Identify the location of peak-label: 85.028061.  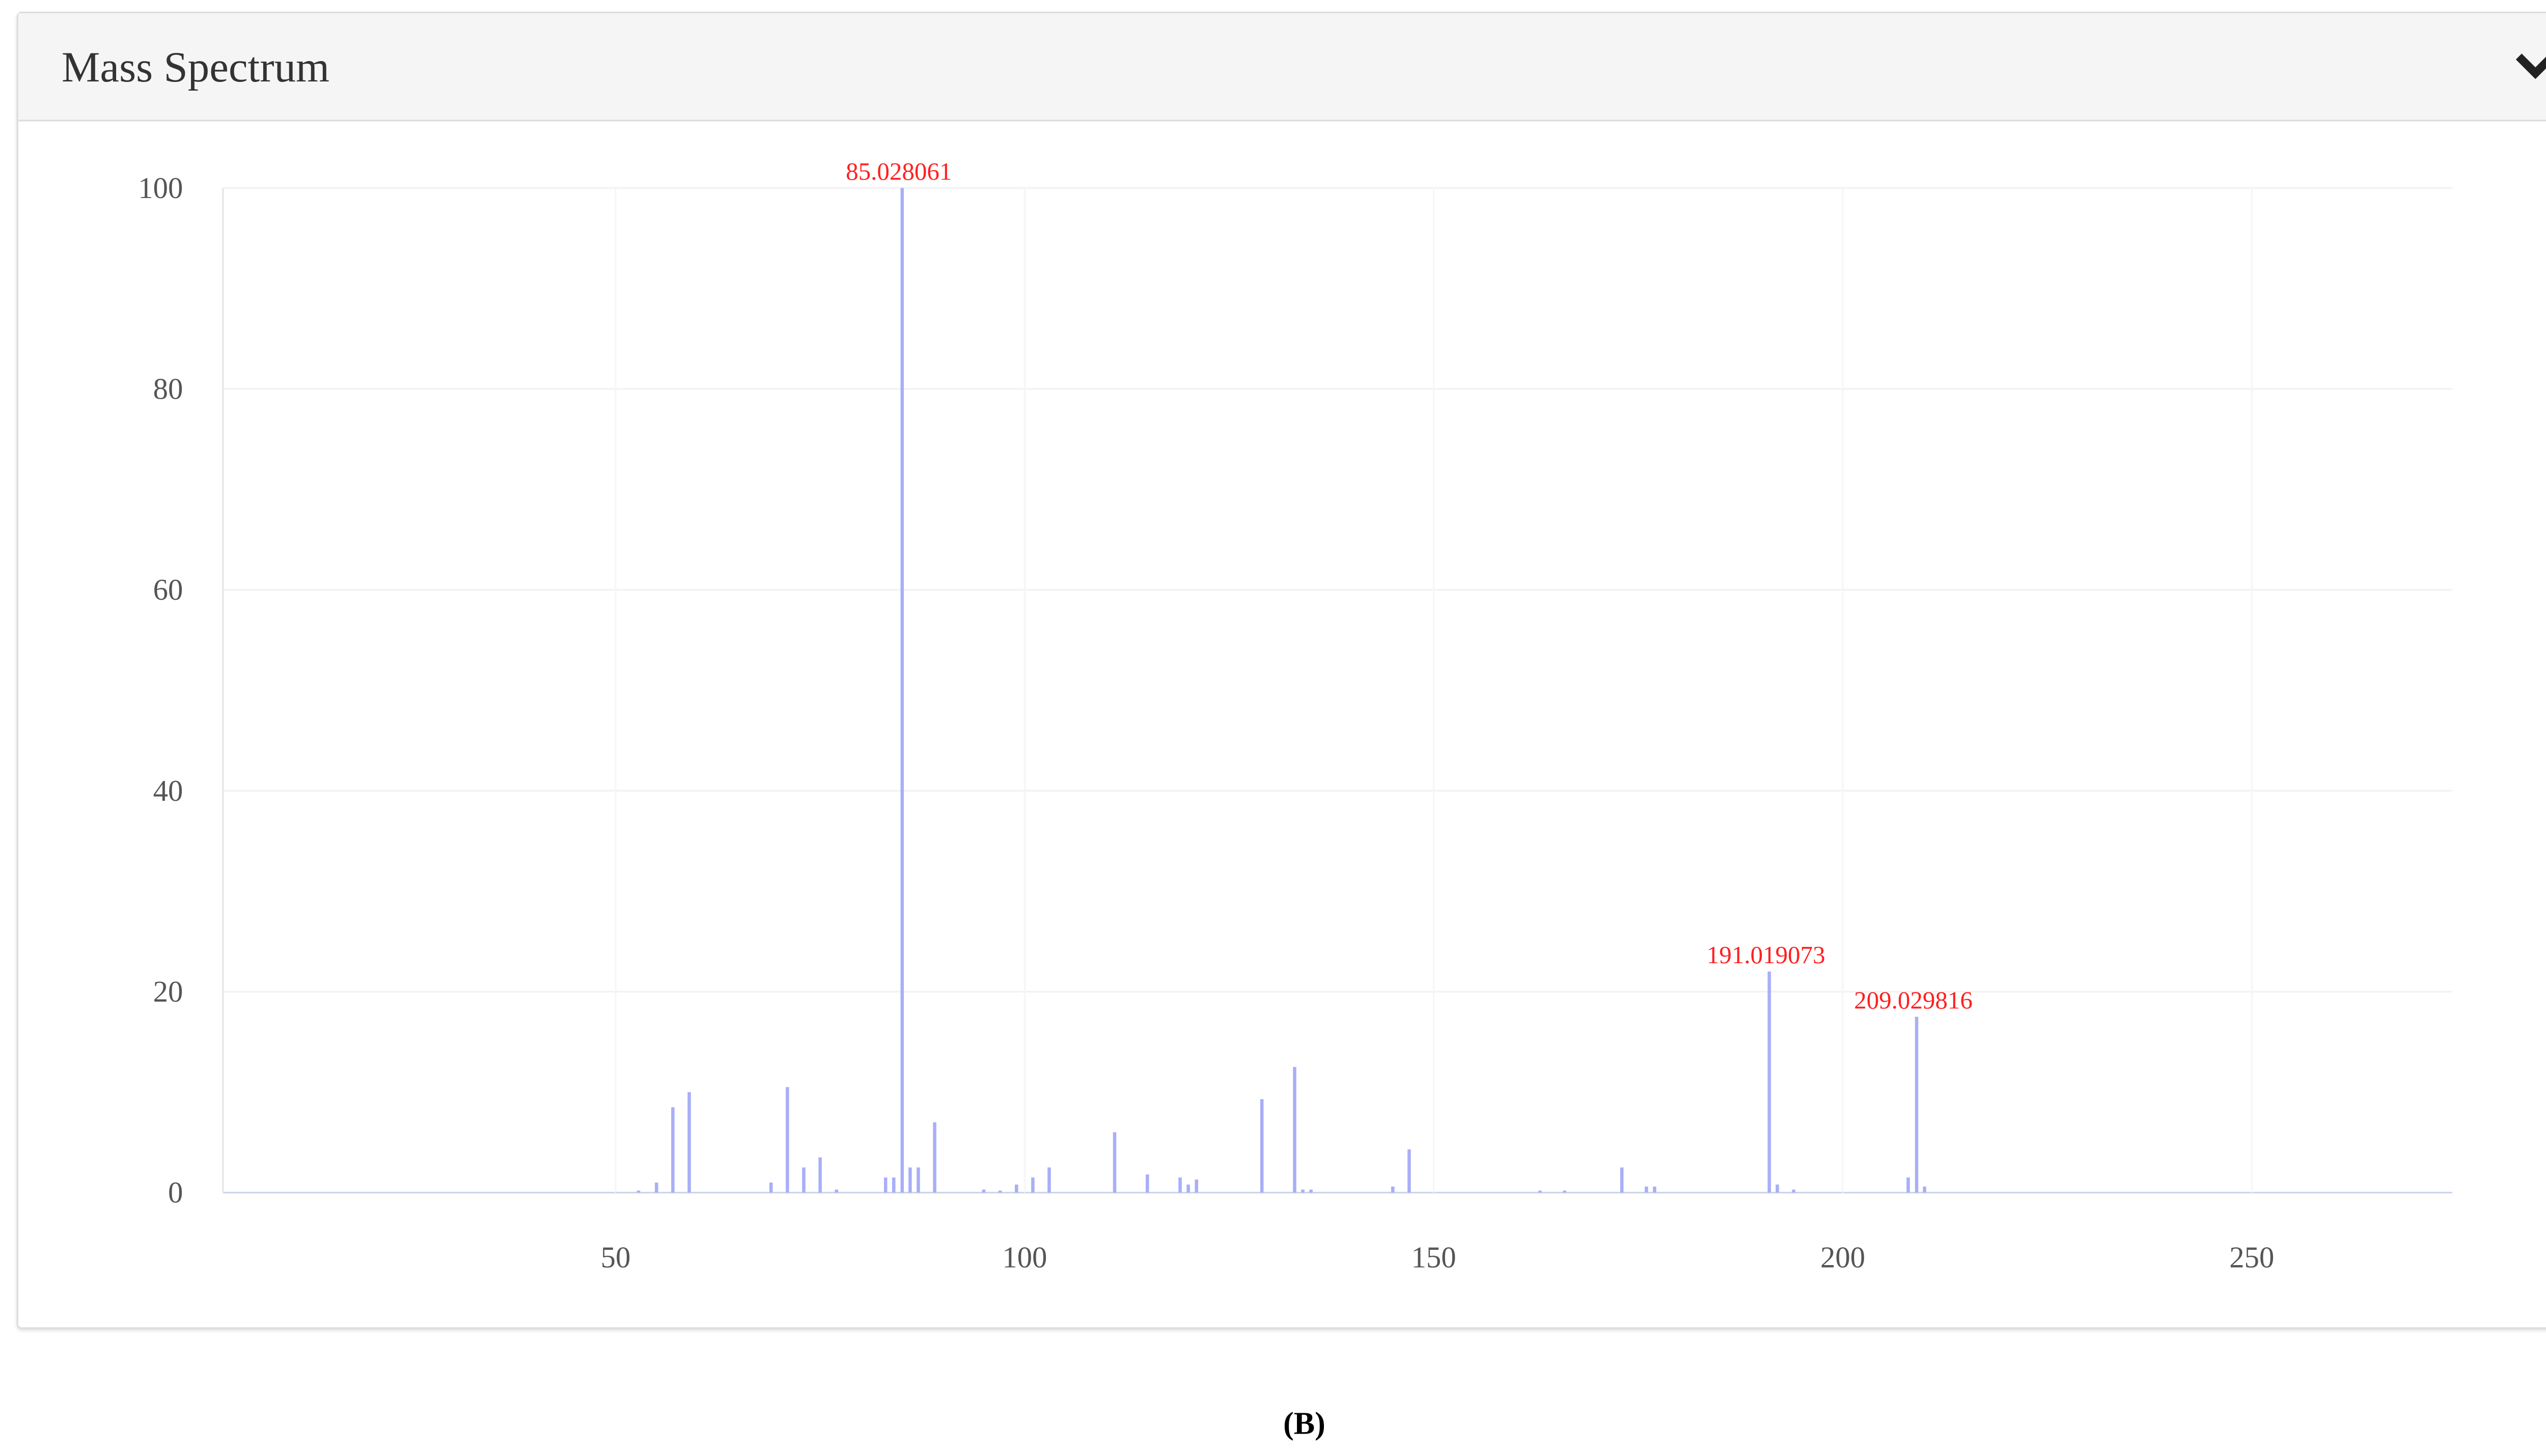
(899, 171).